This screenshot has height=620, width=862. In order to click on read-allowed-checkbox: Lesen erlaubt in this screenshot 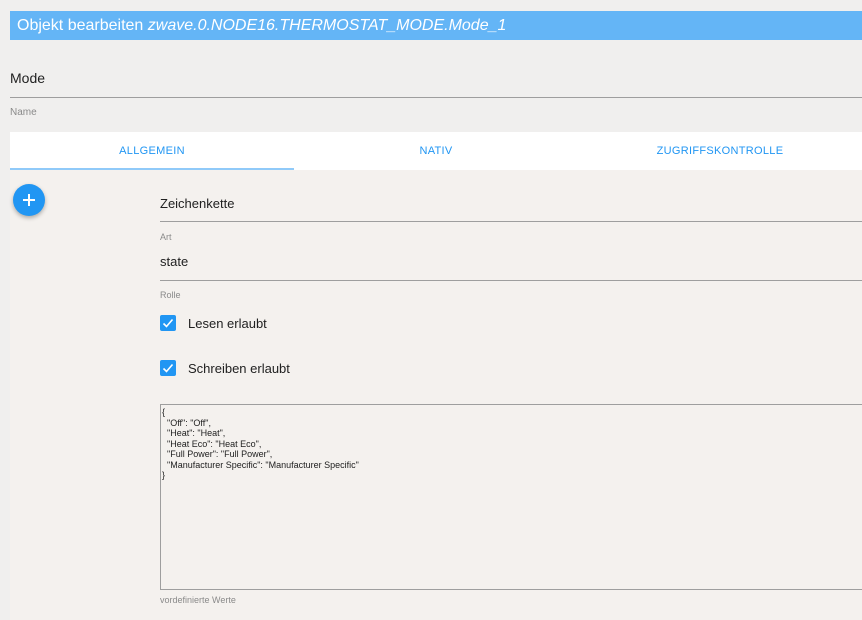, I will do `click(213, 323)`.